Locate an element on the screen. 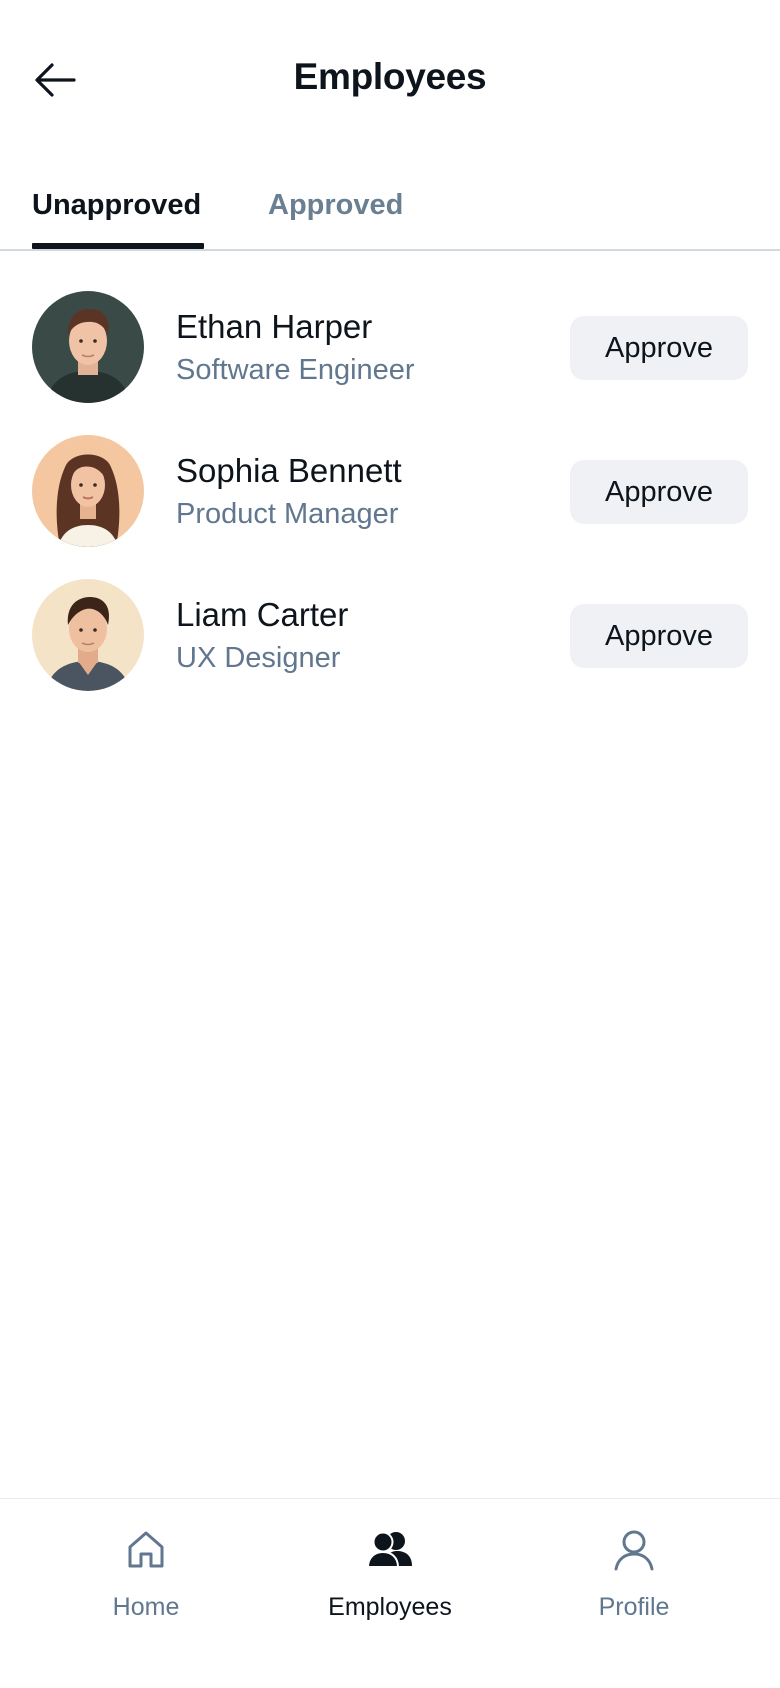 The width and height of the screenshot is (780, 1688). nav-label-employees: Employees is located at coordinates (390, 1607).